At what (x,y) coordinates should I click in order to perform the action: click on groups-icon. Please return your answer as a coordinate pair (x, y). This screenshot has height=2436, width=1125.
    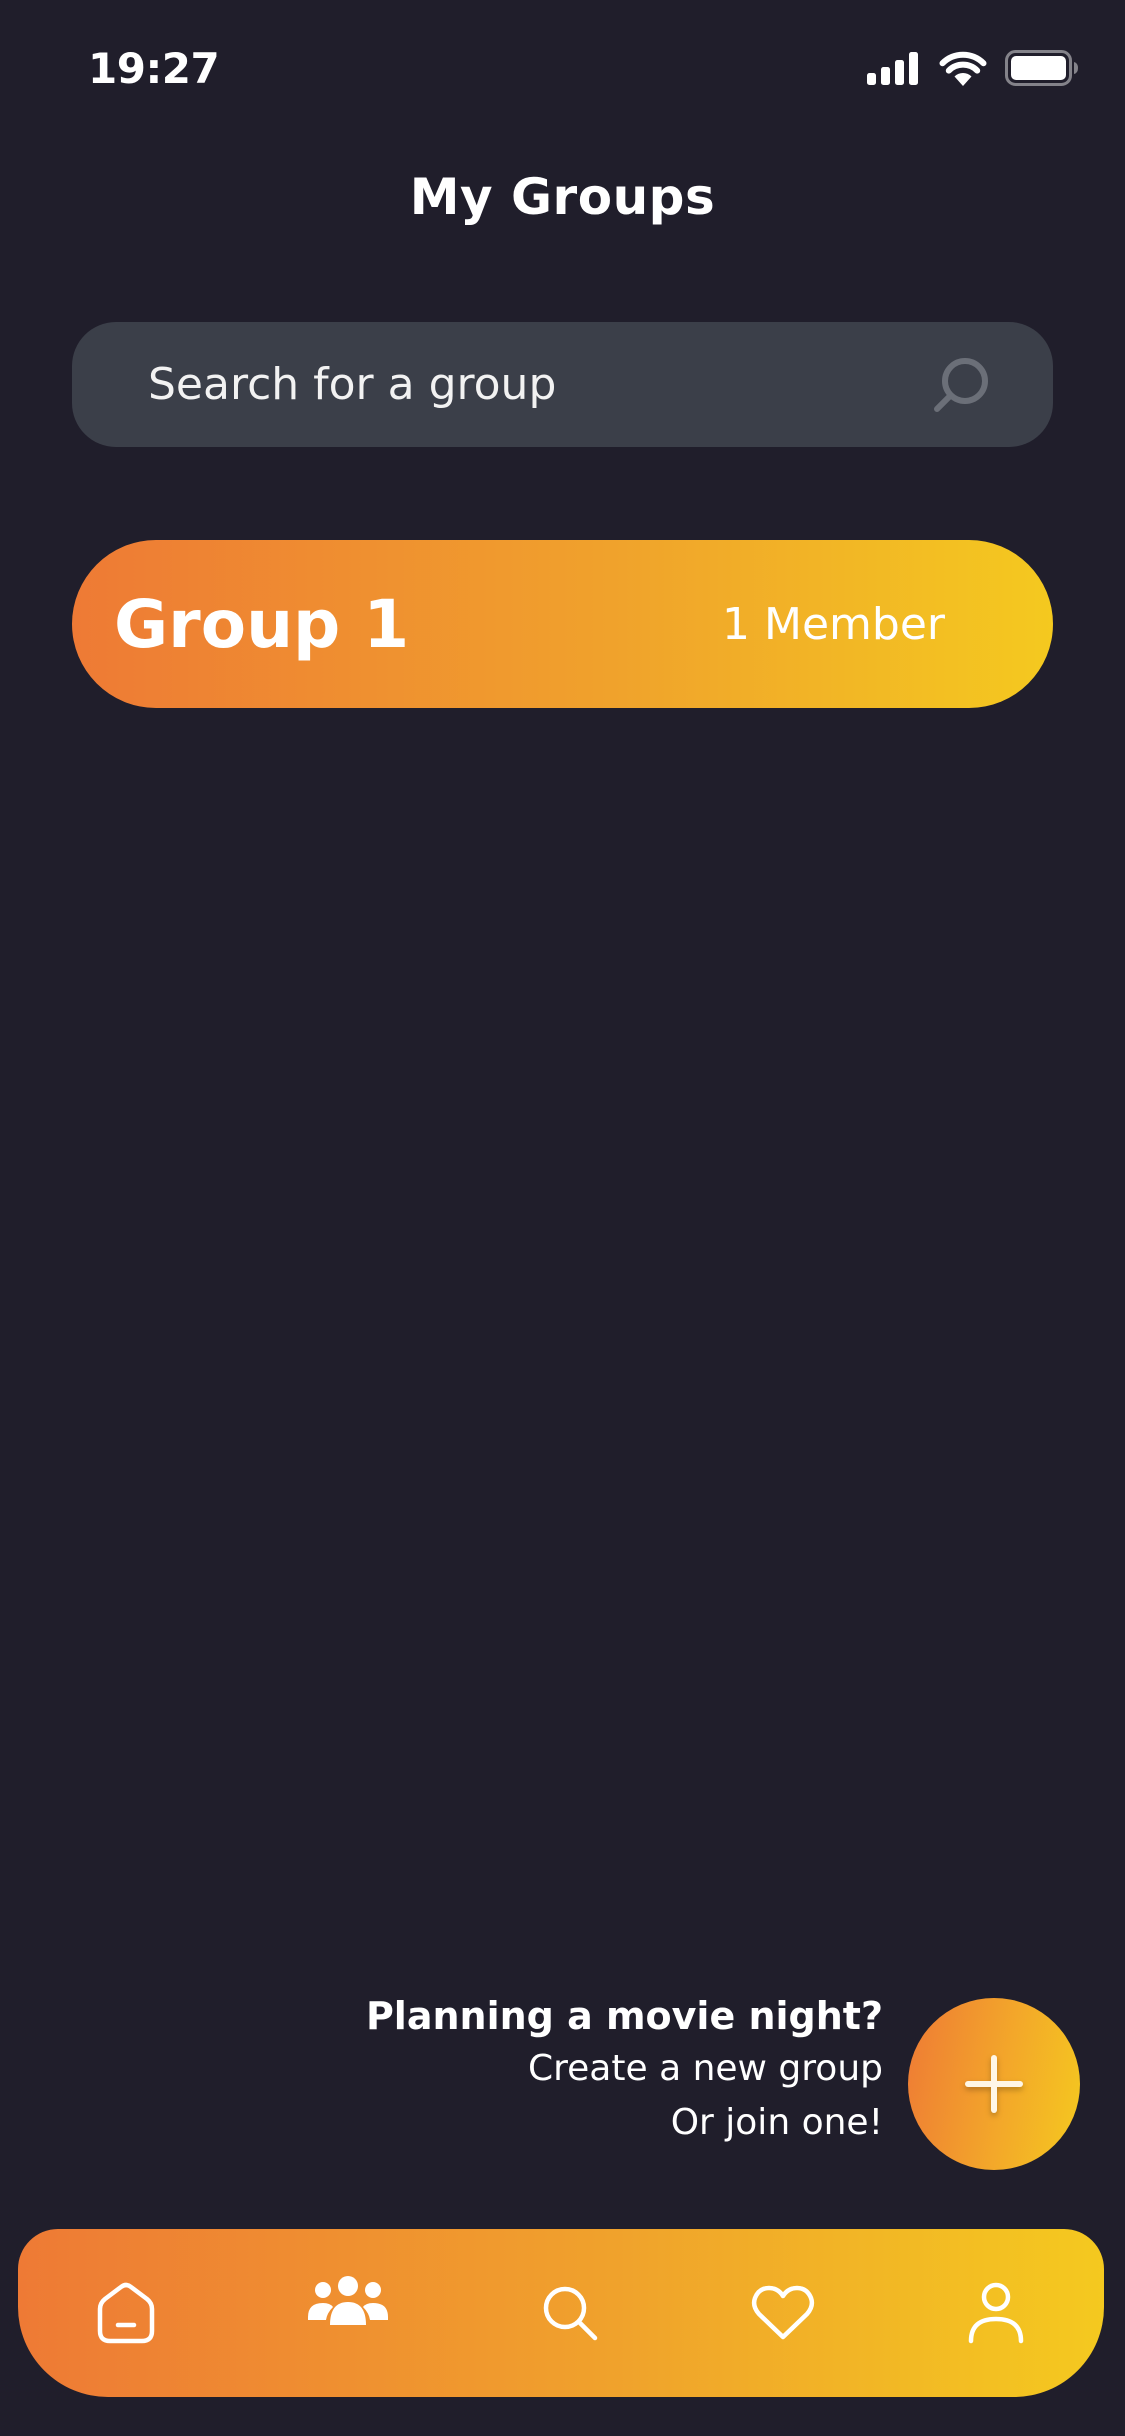
    Looking at the image, I should click on (348, 2300).